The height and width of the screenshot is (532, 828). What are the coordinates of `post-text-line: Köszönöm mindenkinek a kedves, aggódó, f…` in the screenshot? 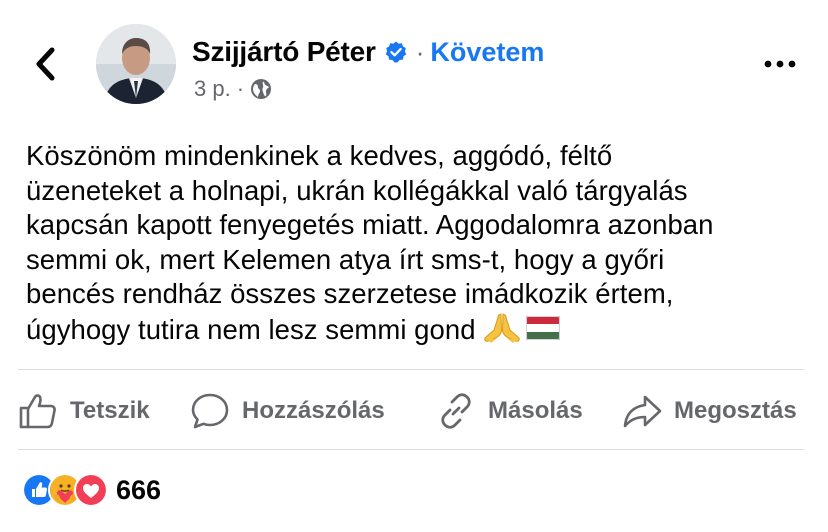 It's located at (319, 155).